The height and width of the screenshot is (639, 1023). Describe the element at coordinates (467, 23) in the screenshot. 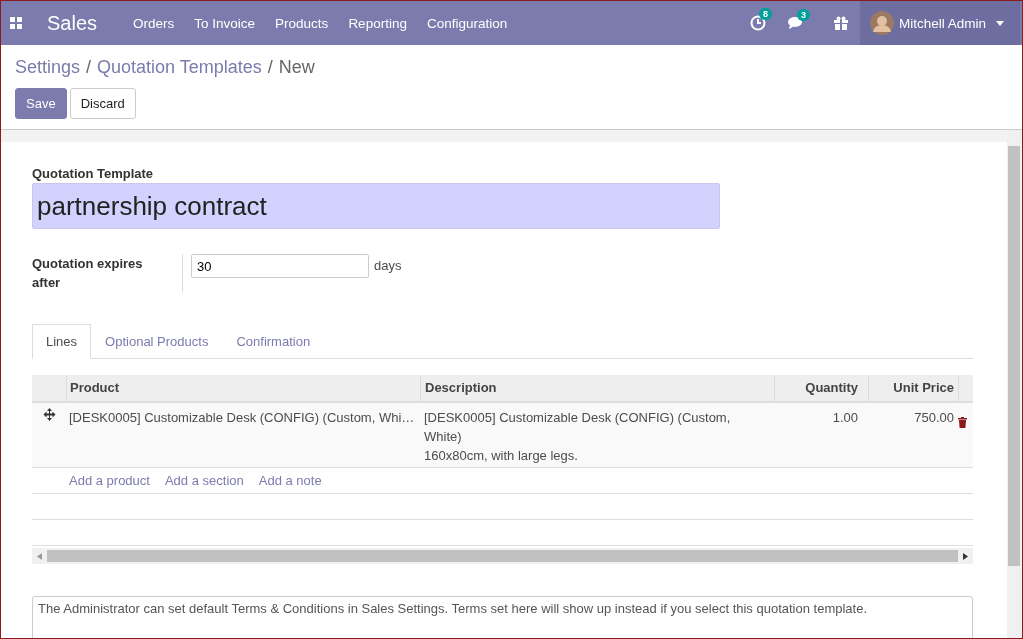

I see `menu-item: Configuration` at that location.